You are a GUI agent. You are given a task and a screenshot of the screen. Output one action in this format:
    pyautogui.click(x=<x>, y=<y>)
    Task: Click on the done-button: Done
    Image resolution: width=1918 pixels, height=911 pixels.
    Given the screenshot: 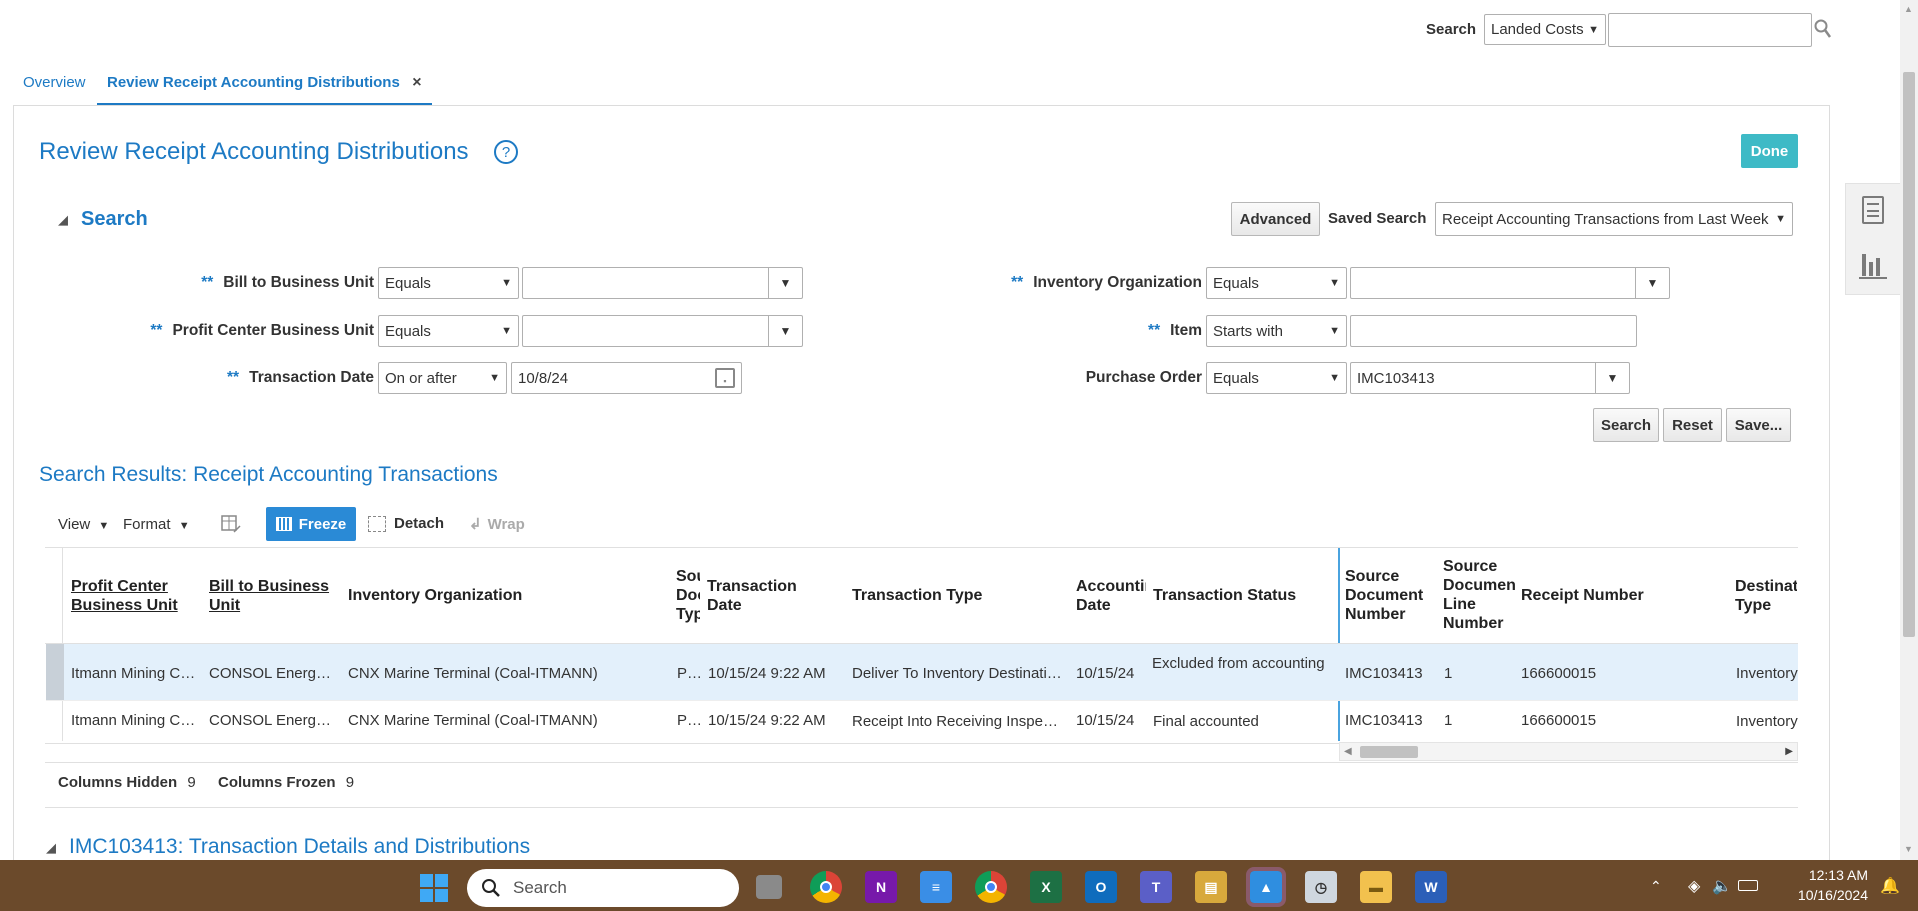 What is the action you would take?
    pyautogui.click(x=1769, y=151)
    